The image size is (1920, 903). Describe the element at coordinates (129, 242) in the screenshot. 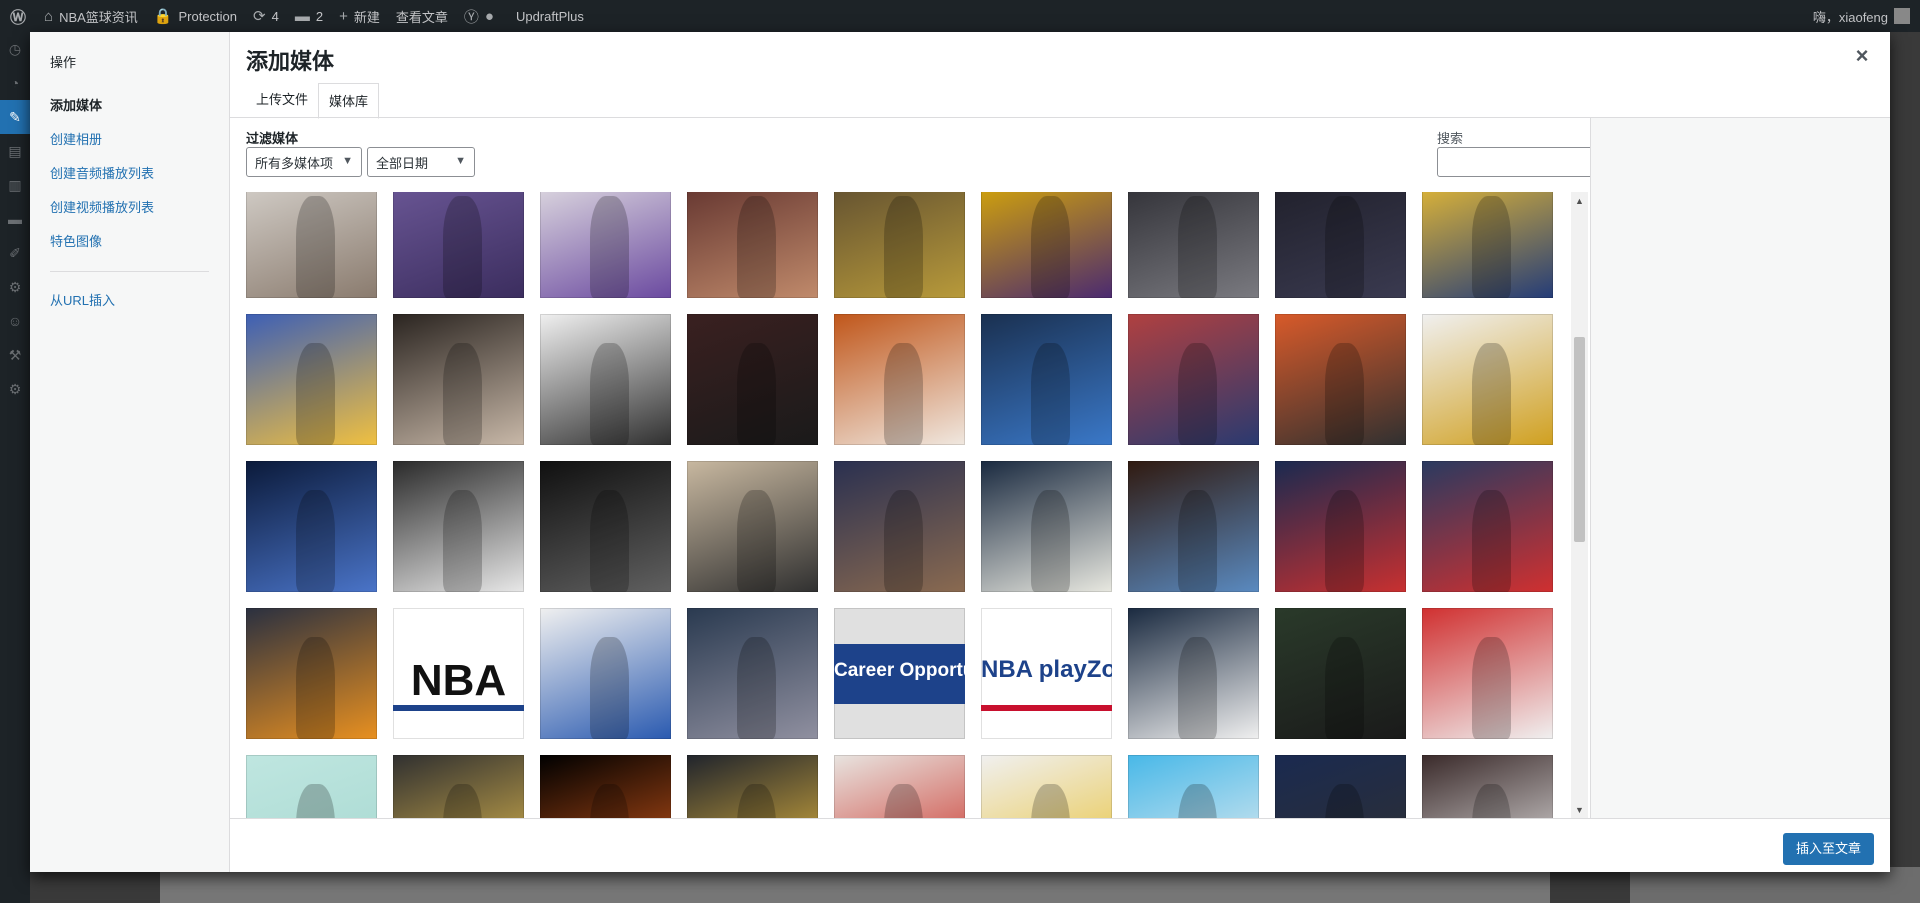

I see `menu-item-featured-image: 特色图像` at that location.